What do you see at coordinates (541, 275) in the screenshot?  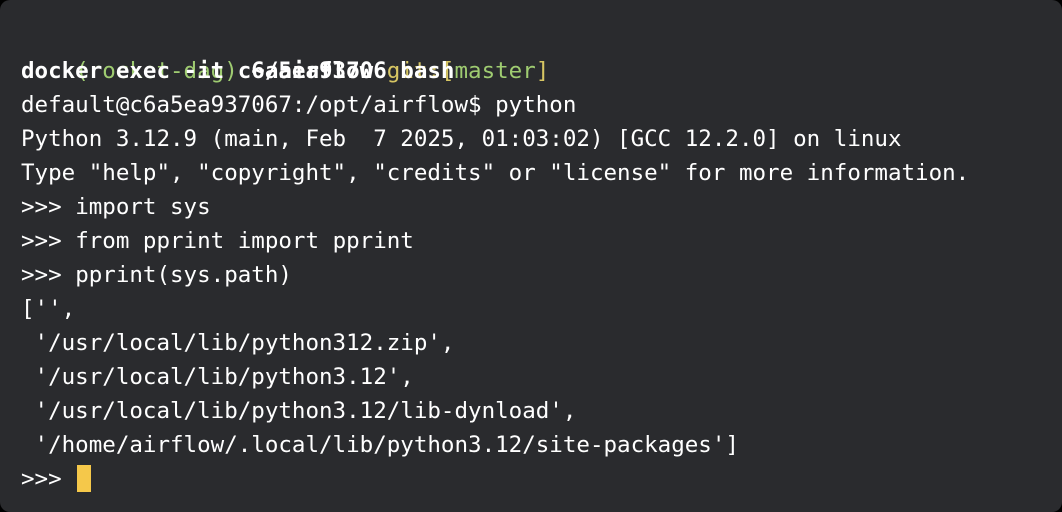 I see `repl-line: >>> pprint(sys.path)` at bounding box center [541, 275].